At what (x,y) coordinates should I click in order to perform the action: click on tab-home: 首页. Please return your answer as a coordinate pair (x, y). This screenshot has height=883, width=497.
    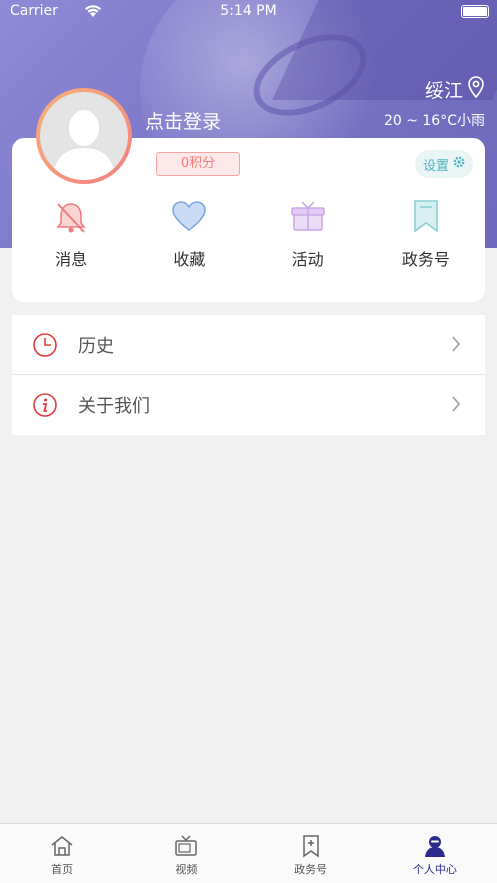
    Looking at the image, I should click on (62, 853).